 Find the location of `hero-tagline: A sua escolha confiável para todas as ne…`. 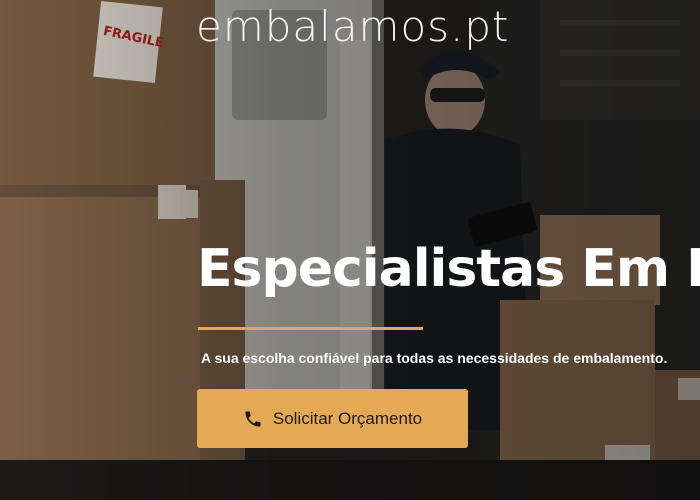

hero-tagline: A sua escolha confiável para todas as ne… is located at coordinates (434, 358).